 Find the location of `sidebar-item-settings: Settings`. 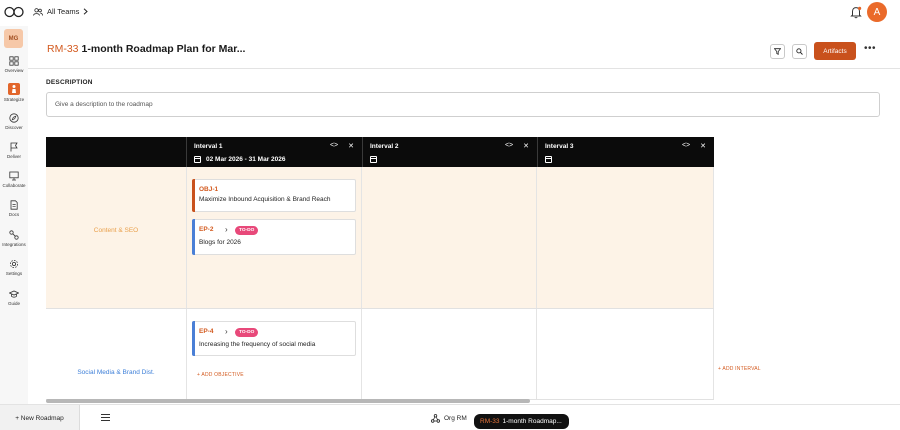

sidebar-item-settings: Settings is located at coordinates (14, 267).